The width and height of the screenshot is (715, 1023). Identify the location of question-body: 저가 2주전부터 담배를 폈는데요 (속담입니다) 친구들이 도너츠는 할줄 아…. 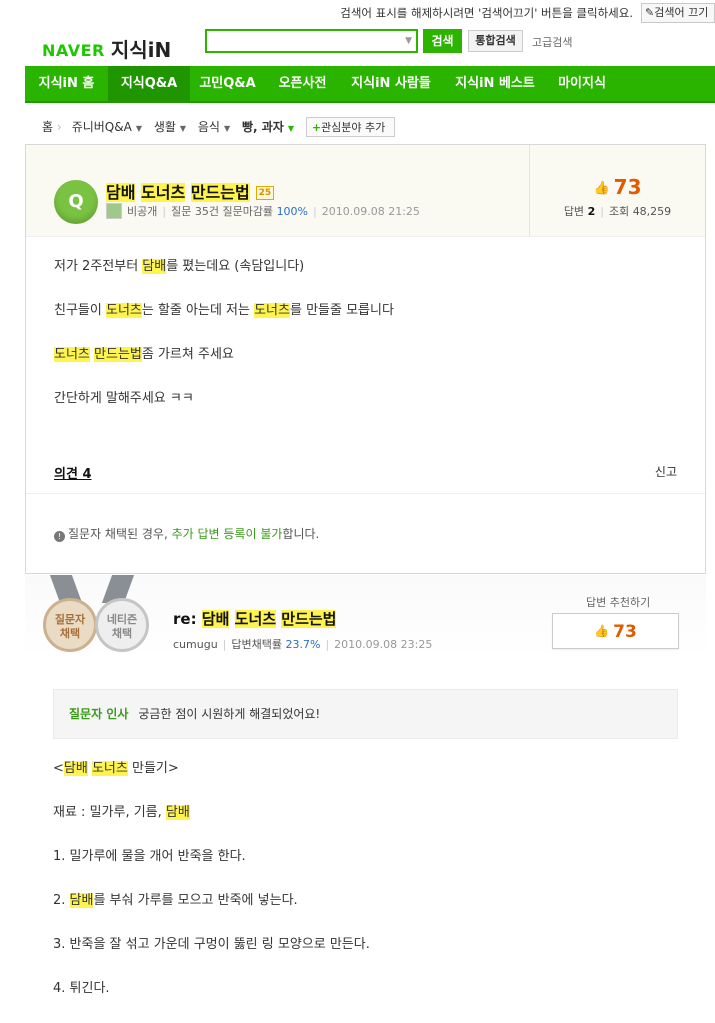
(224, 345).